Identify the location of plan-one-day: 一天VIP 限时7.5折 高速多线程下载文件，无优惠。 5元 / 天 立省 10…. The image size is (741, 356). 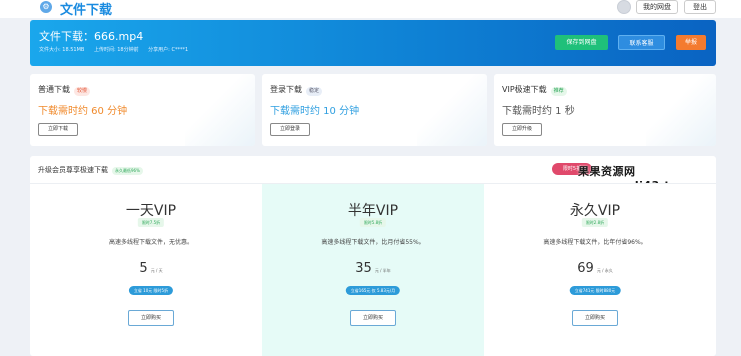
(151, 270).